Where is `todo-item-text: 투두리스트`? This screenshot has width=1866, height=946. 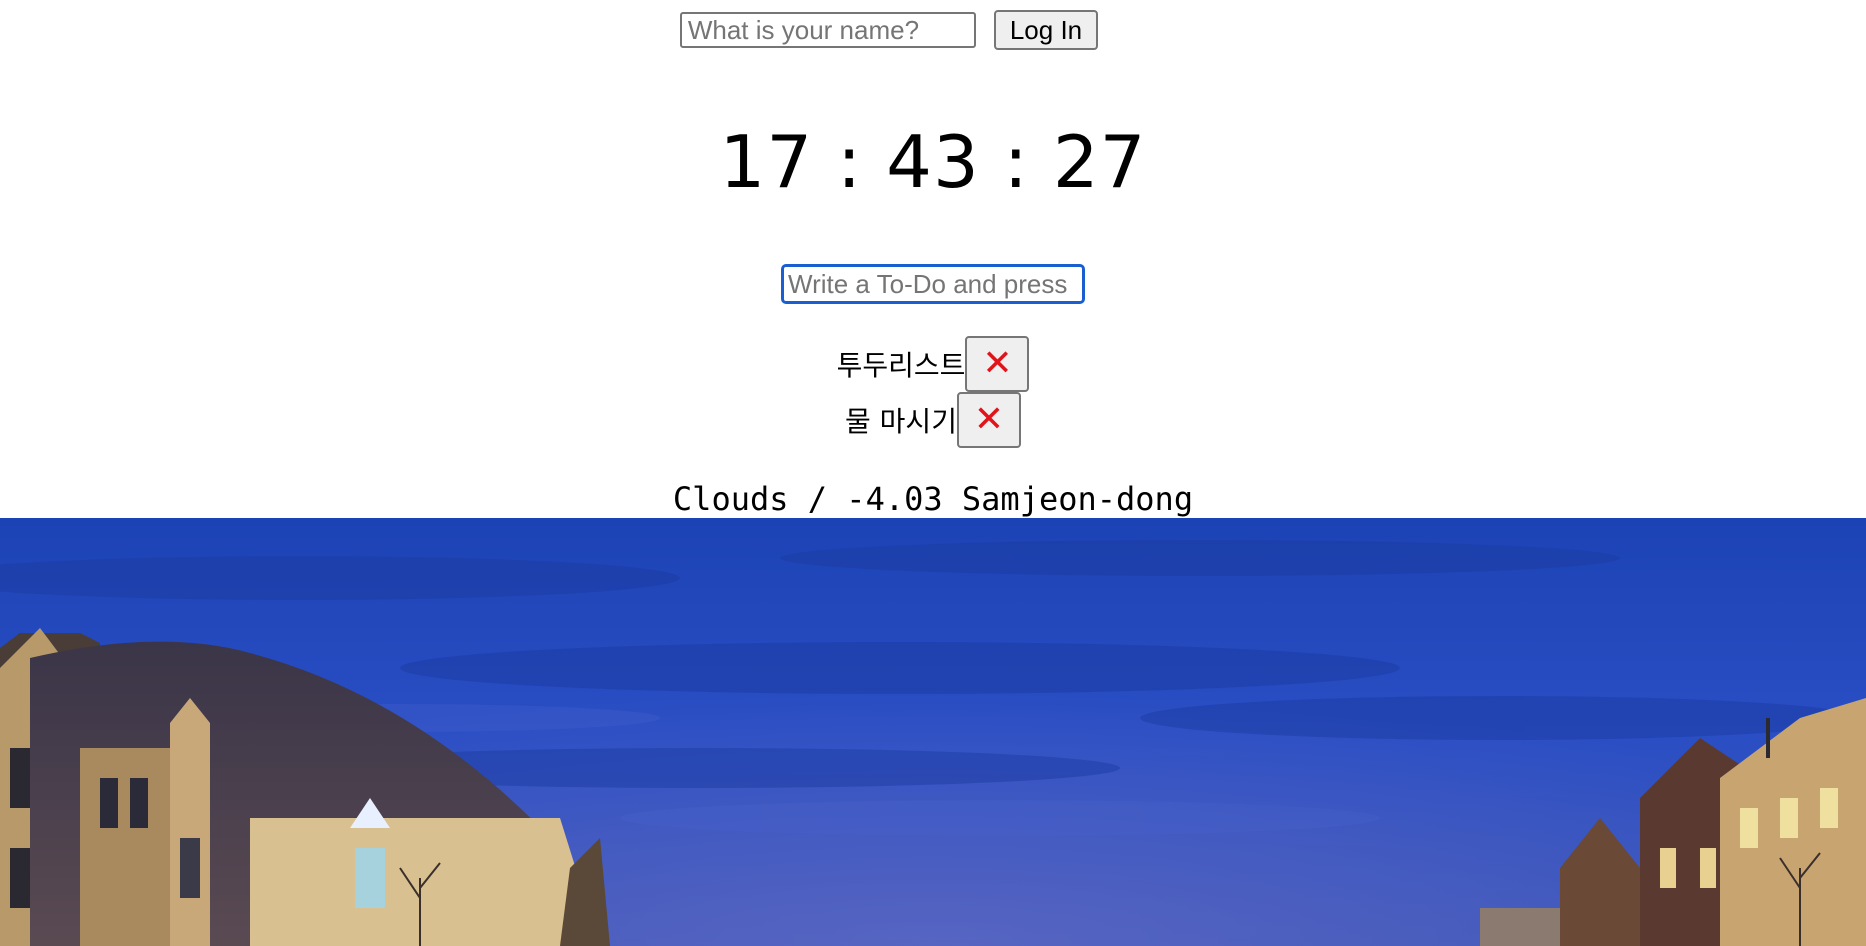
todo-item-text: 투두리스트 is located at coordinates (901, 365).